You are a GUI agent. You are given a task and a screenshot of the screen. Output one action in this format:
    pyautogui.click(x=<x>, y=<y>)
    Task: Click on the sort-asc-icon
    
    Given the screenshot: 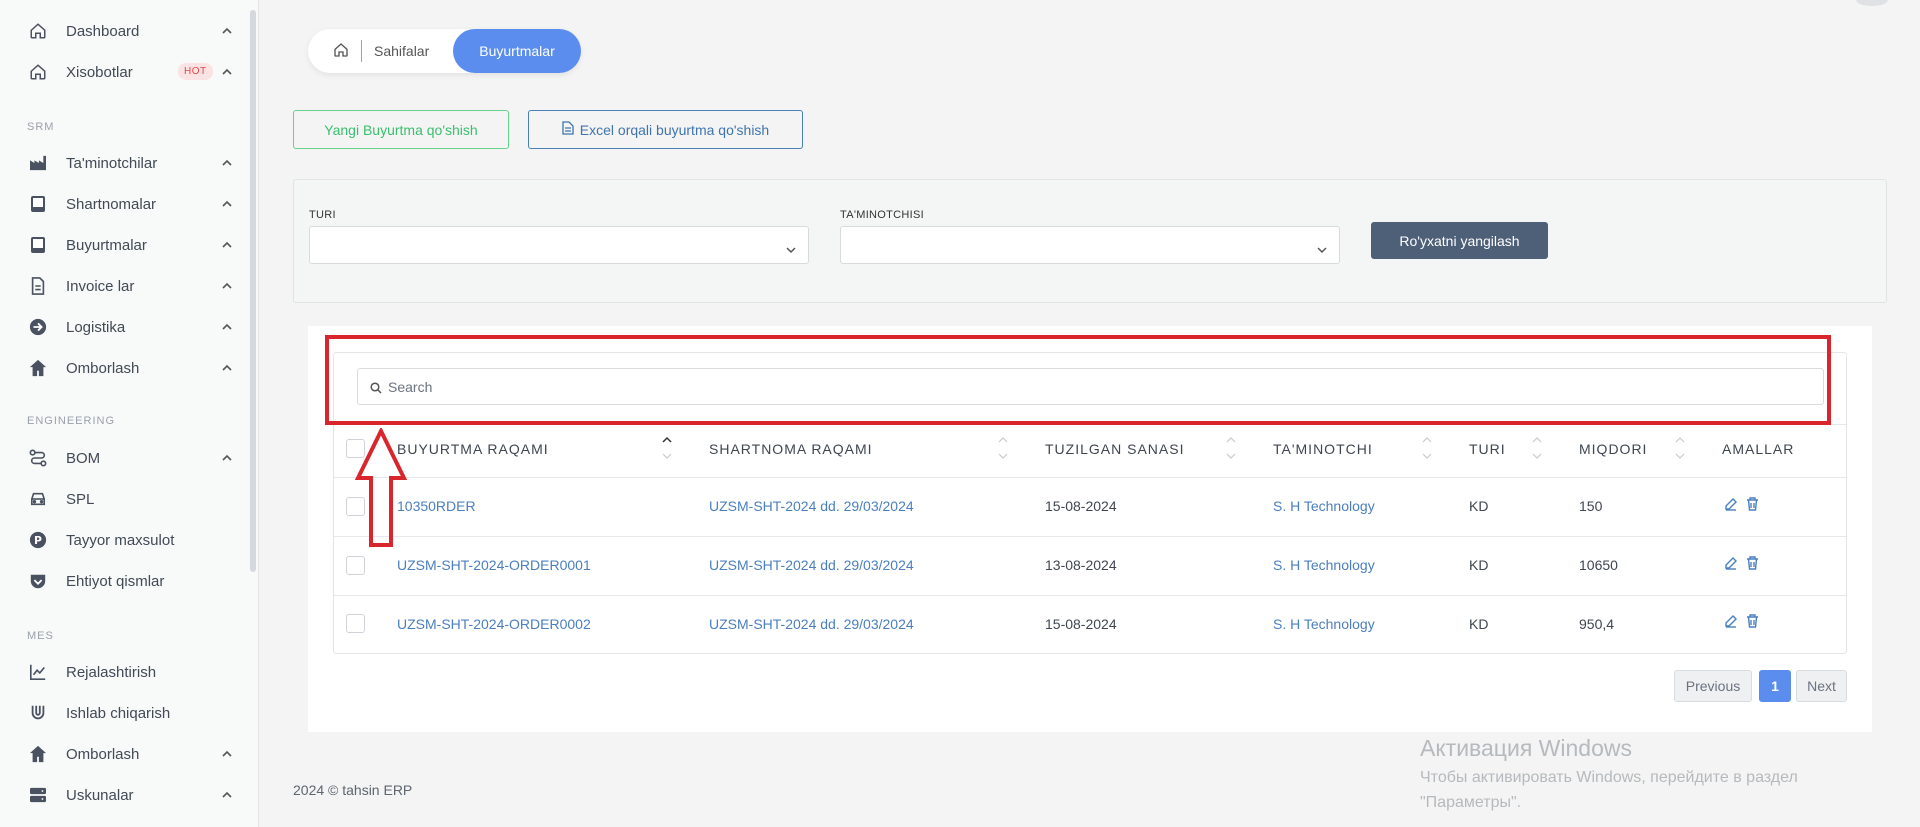 What is the action you would take?
    pyautogui.click(x=667, y=448)
    